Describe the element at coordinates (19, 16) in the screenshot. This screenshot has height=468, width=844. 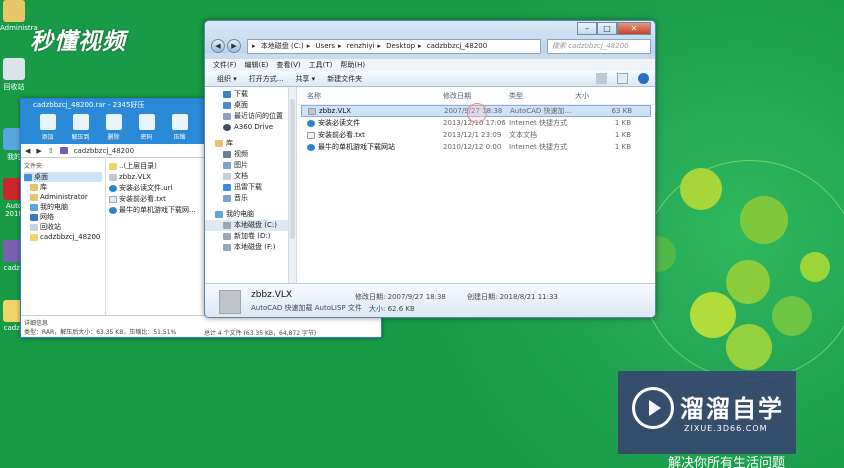
I see `desktop-icon-administrator: Administra` at that location.